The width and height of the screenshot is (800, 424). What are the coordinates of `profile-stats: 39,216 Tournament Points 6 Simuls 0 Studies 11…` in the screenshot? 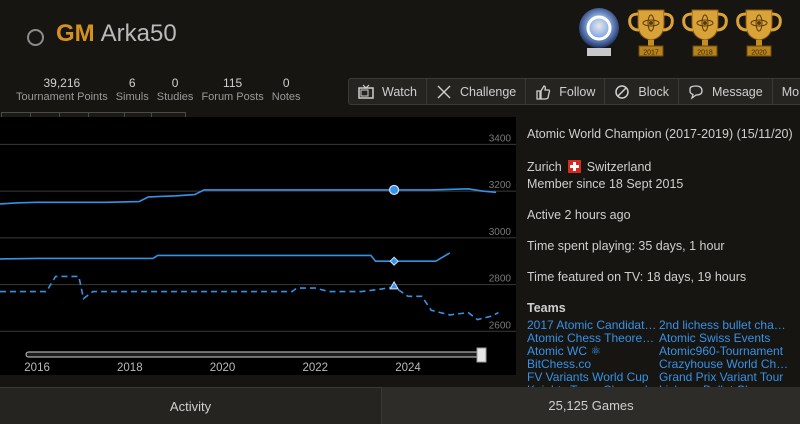 It's located at (158, 90).